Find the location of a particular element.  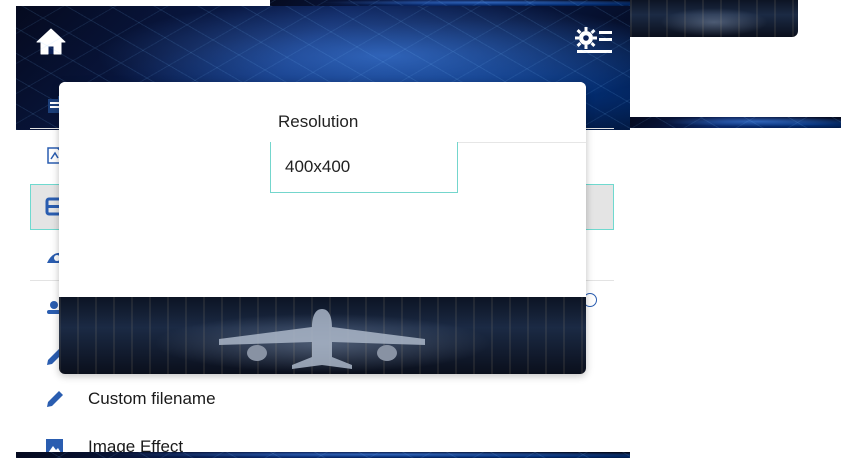

menu-item-label: Image Effect is located at coordinates (136, 446).